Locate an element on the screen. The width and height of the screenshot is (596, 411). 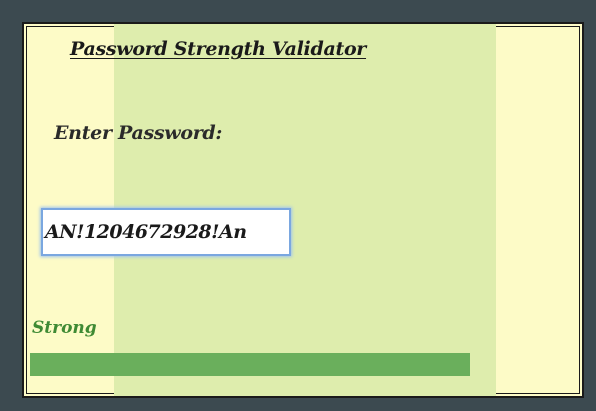
strength-meter-bar is located at coordinates (250, 364).